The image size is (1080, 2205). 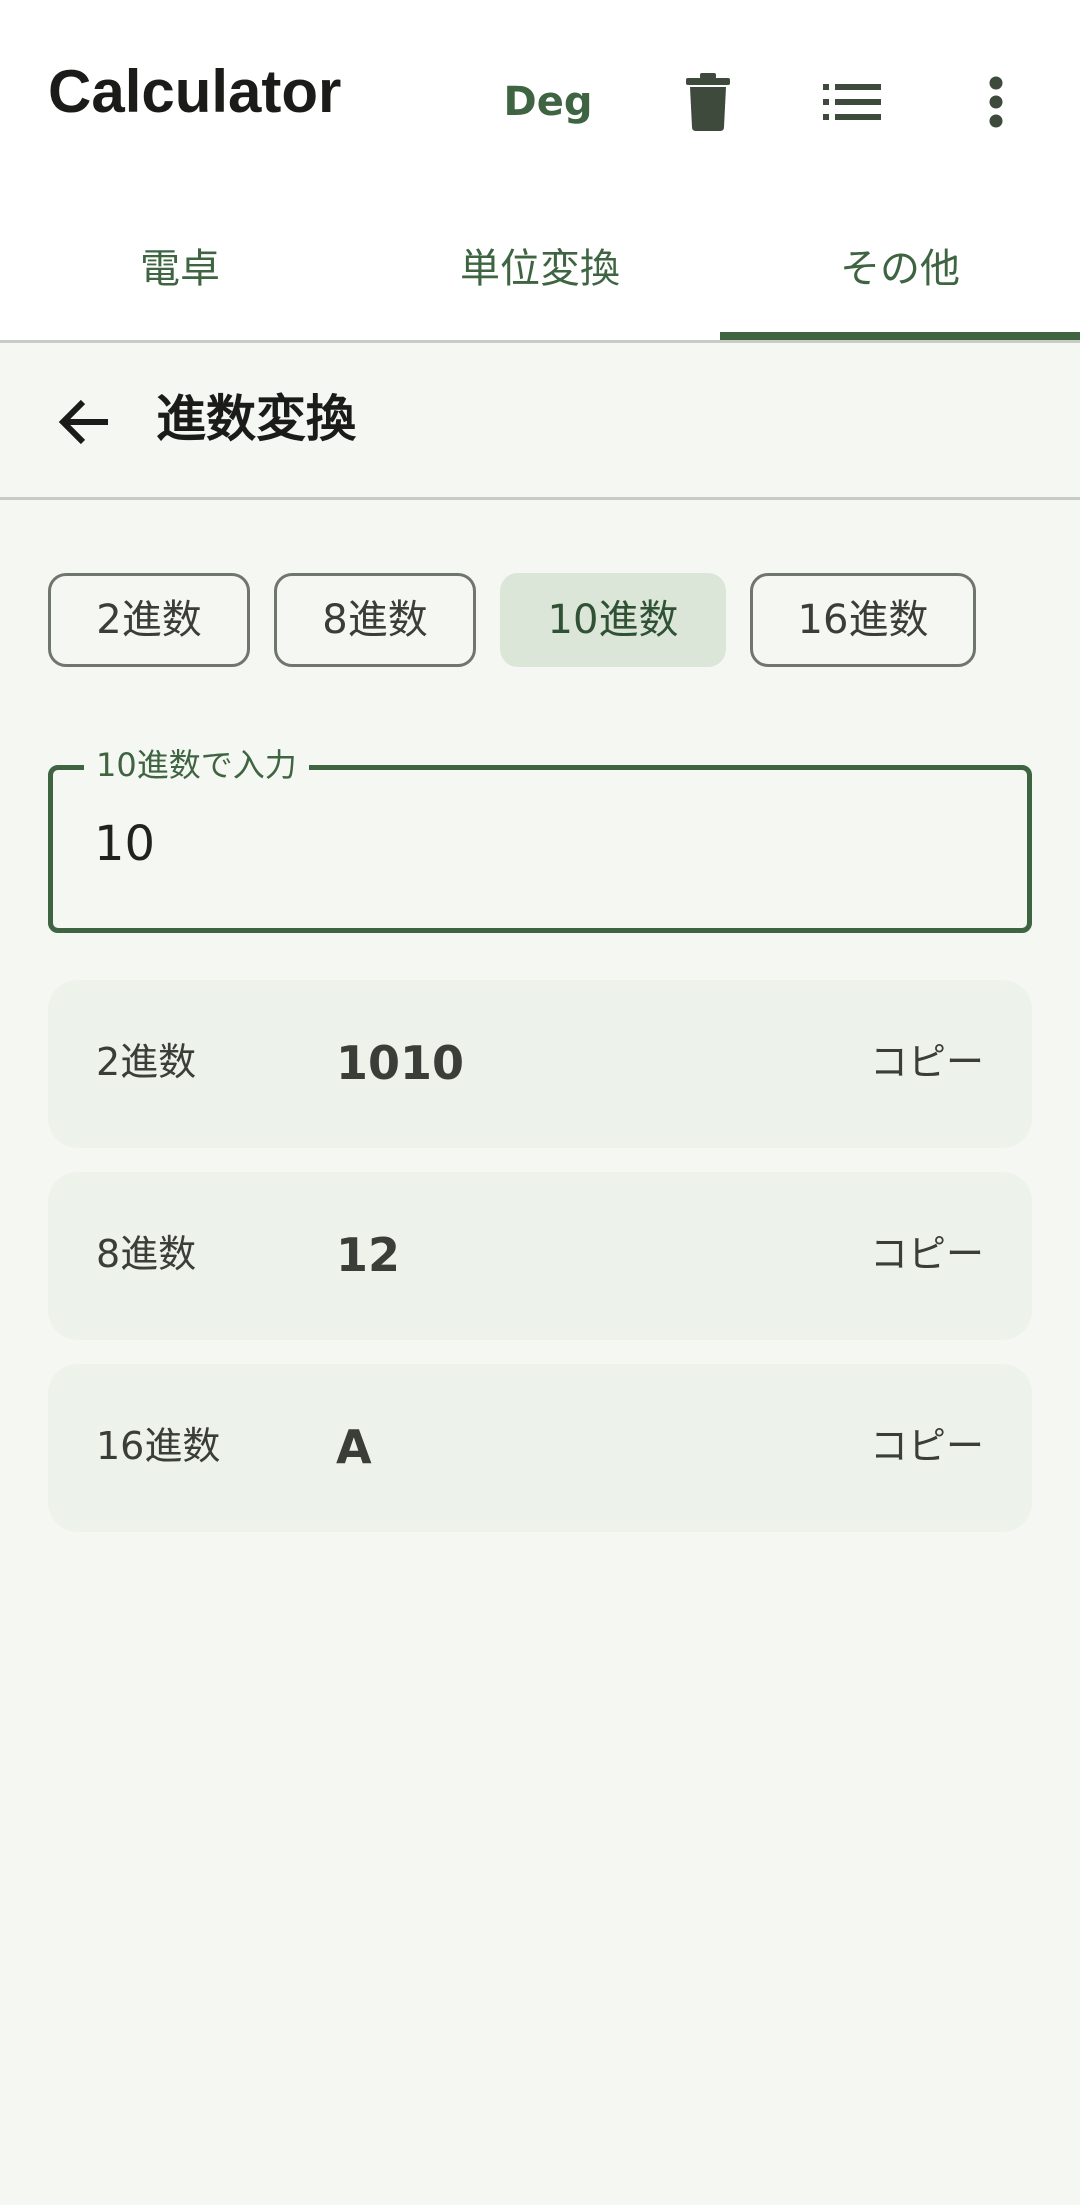 I want to click on result-label: 16進数, so click(x=158, y=1446).